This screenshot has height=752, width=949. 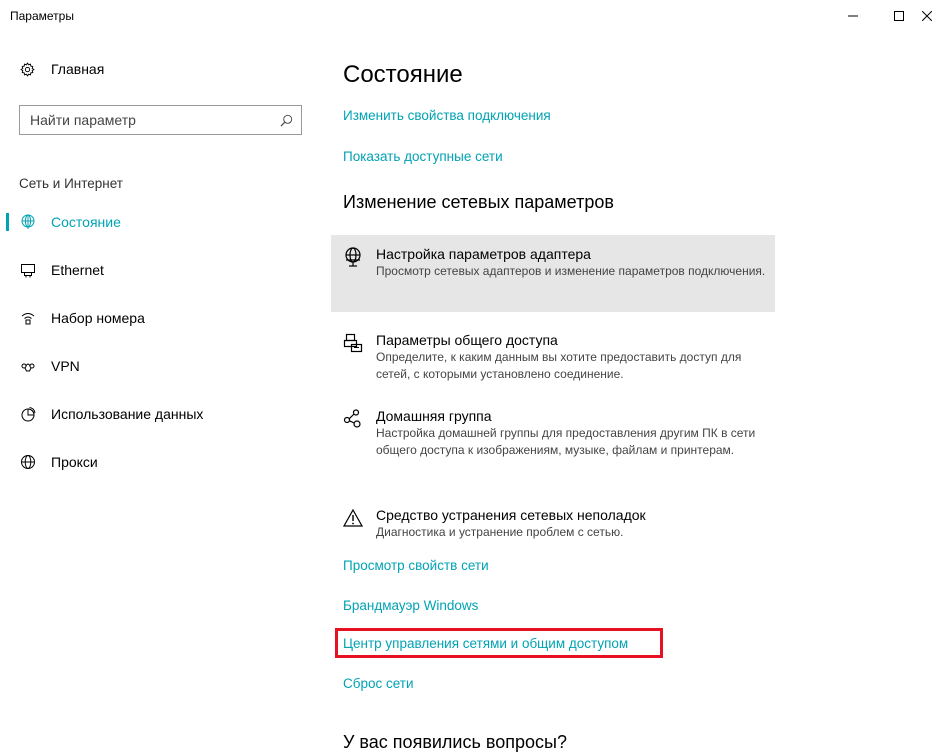 What do you see at coordinates (499, 643) in the screenshot?
I see `highlight-box` at bounding box center [499, 643].